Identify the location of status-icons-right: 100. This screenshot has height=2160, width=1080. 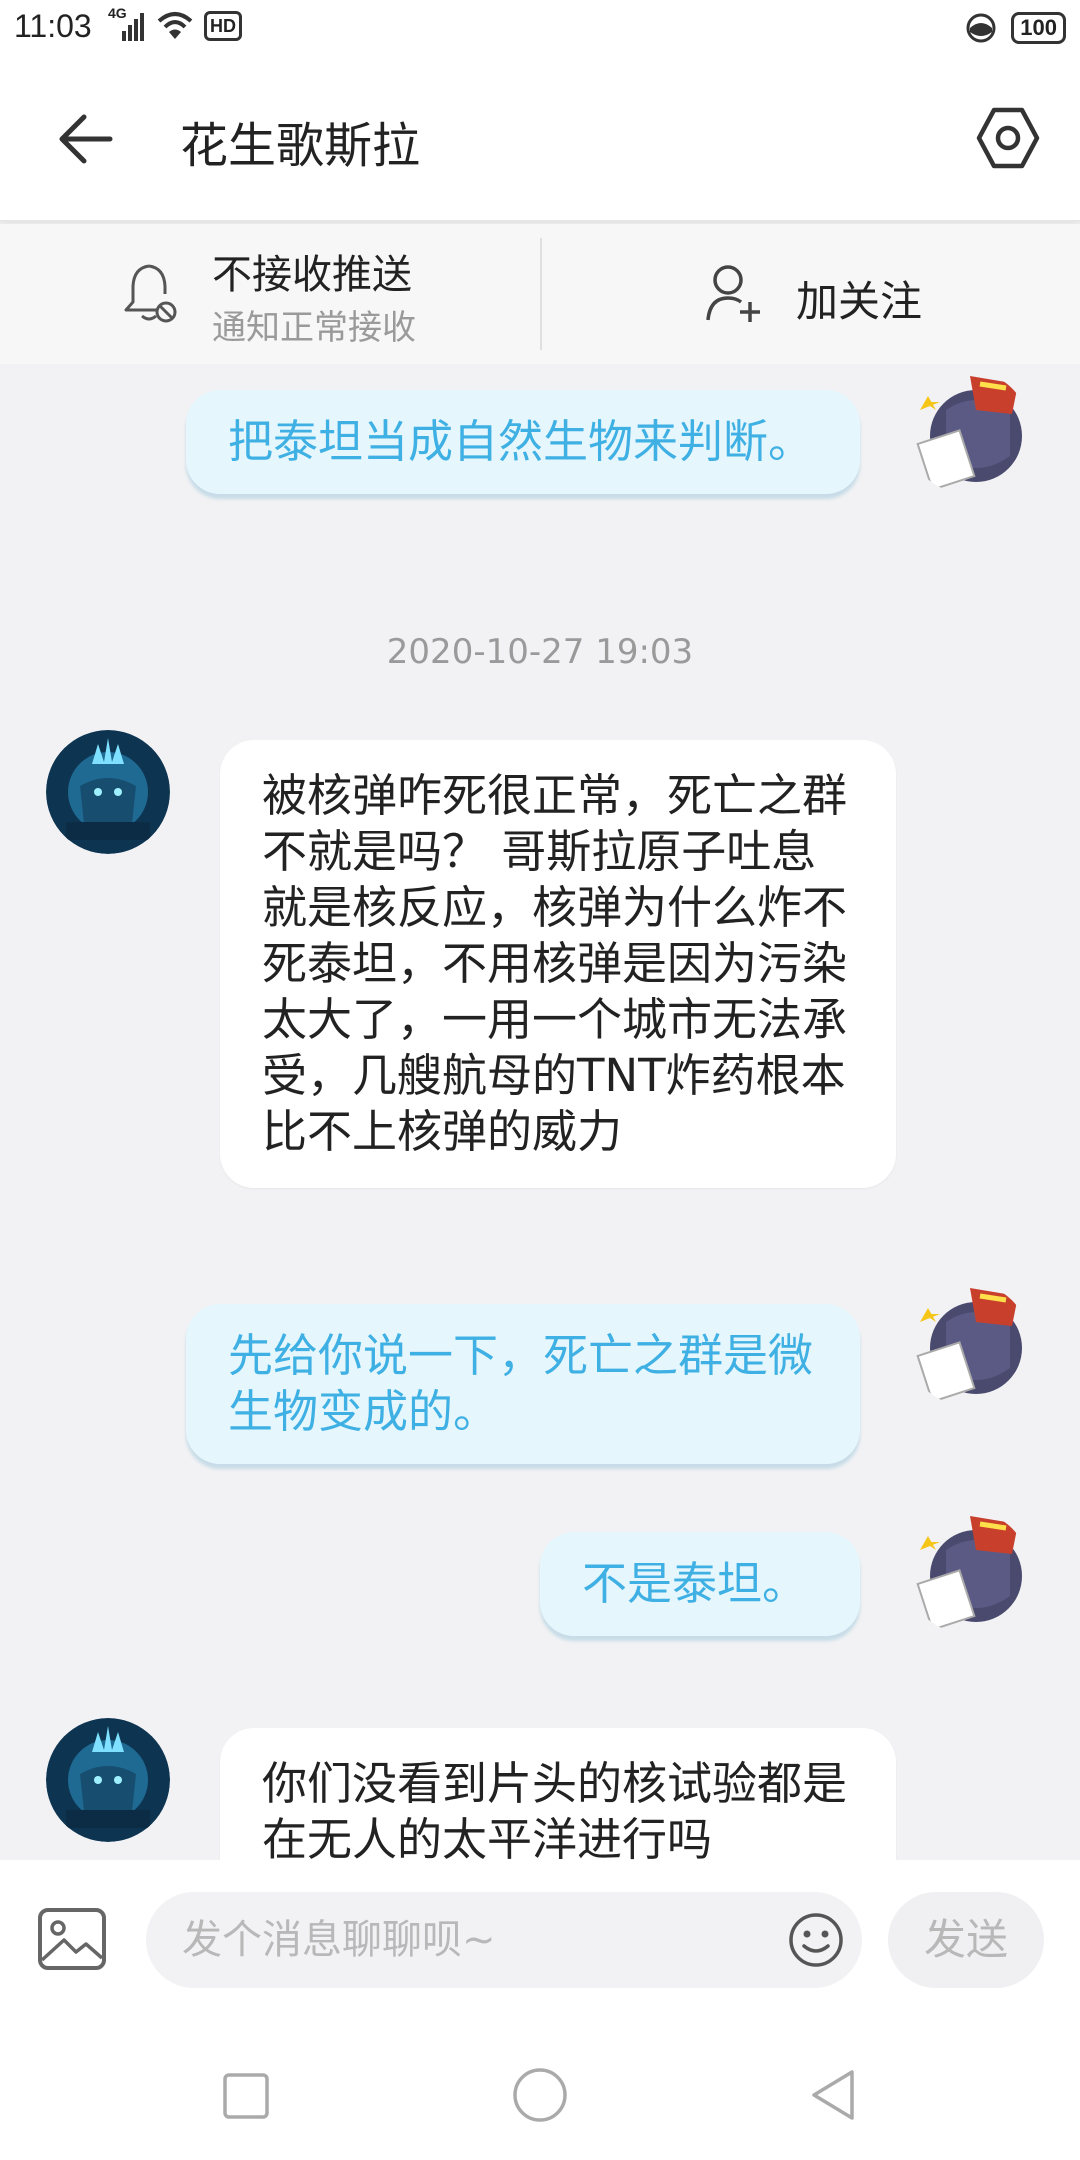
(1015, 28).